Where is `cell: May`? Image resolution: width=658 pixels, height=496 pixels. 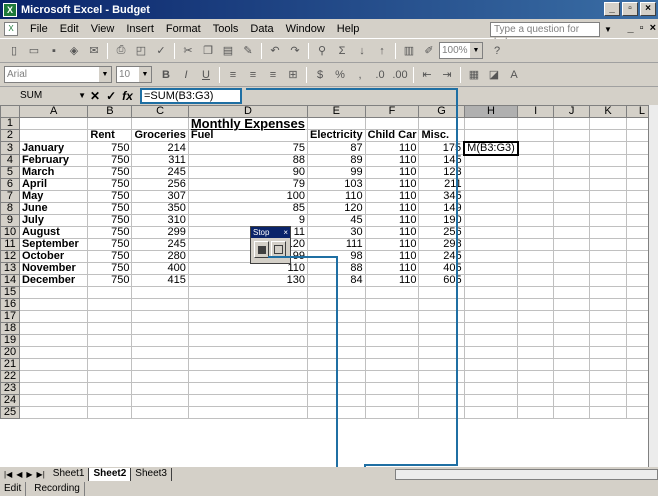
cell: May is located at coordinates (53, 196).